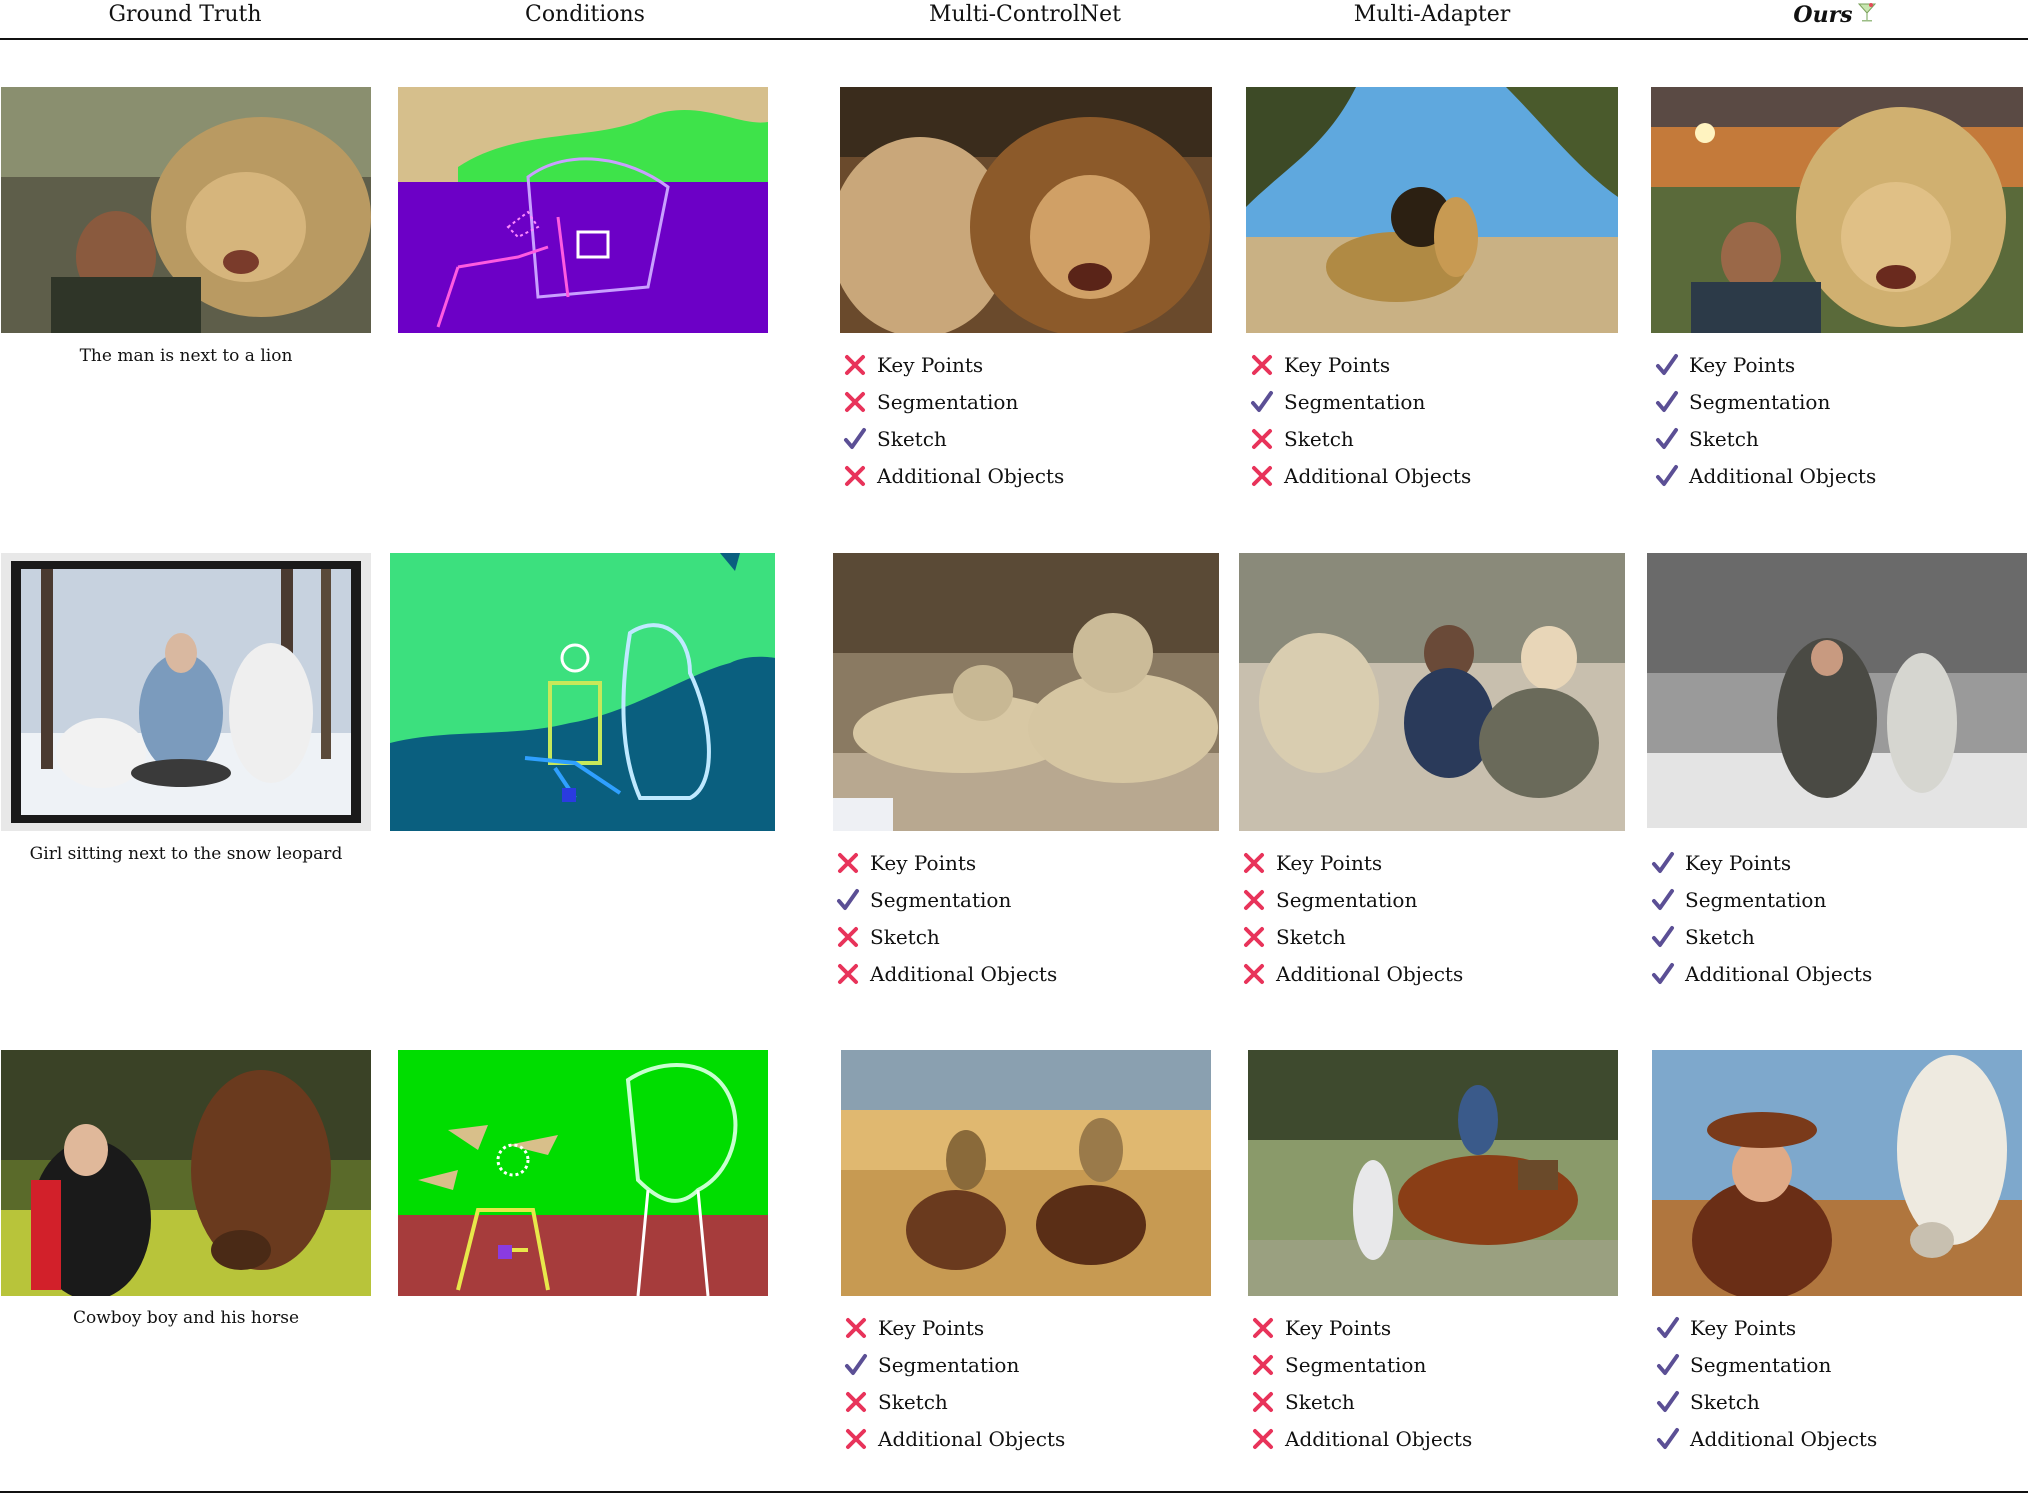 The width and height of the screenshot is (2028, 1494). Describe the element at coordinates (1025, 14) in the screenshot. I see `column-header-multi-controlnet: Multi-ControlNet` at that location.